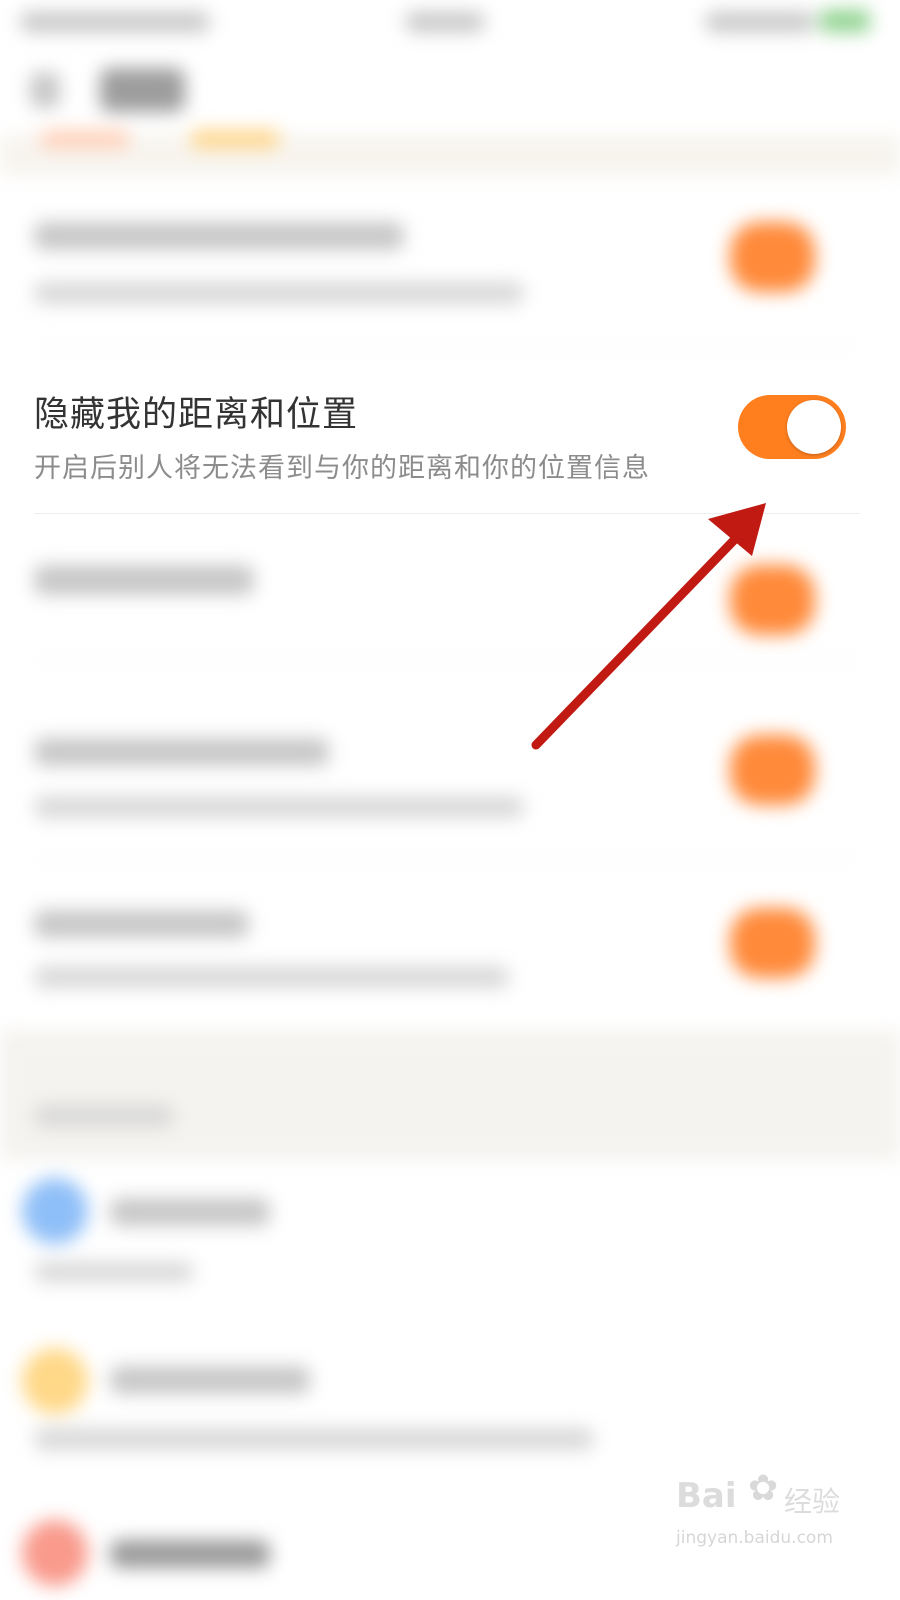 The width and height of the screenshot is (900, 1600). I want to click on watermark-url: jingyan.baidu.com, so click(754, 1538).